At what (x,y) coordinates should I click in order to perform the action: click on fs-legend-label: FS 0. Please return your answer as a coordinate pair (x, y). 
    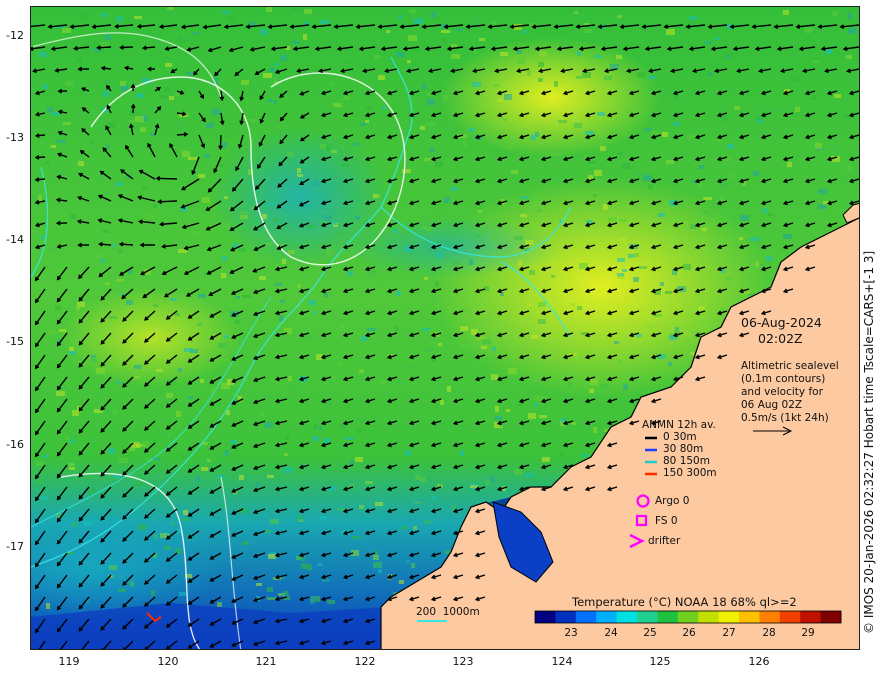
    Looking at the image, I should click on (666, 521).